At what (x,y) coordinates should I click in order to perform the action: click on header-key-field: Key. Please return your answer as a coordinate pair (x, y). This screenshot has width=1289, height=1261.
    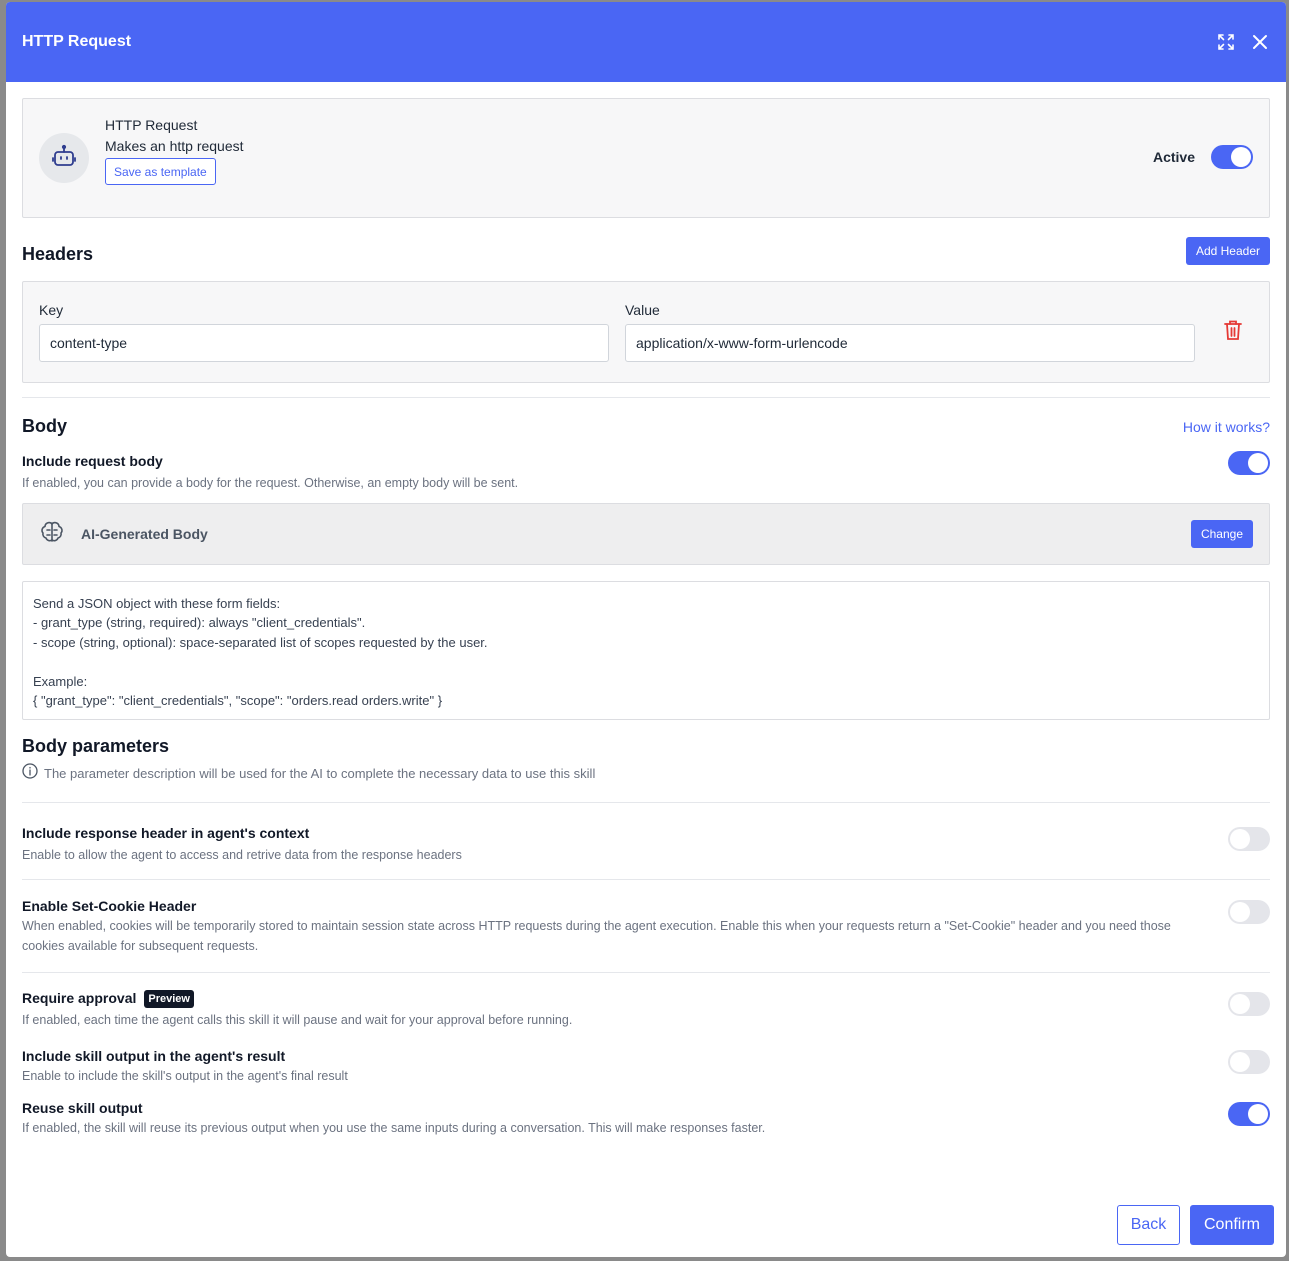
    Looking at the image, I should click on (324, 332).